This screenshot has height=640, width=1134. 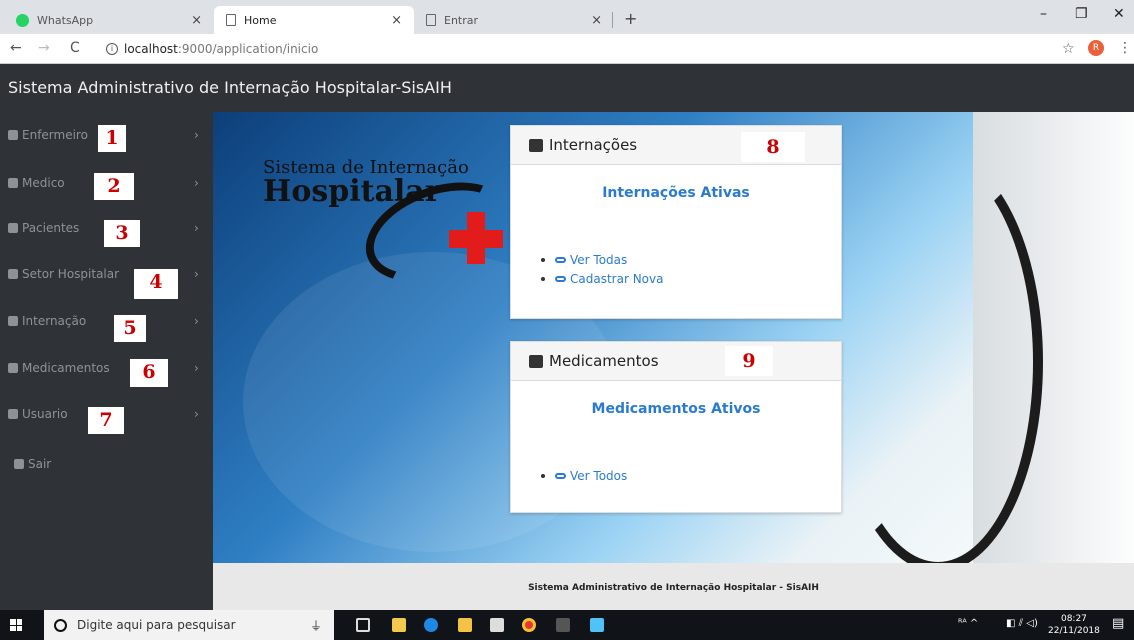 I want to click on card-title: Internações, so click(x=593, y=145).